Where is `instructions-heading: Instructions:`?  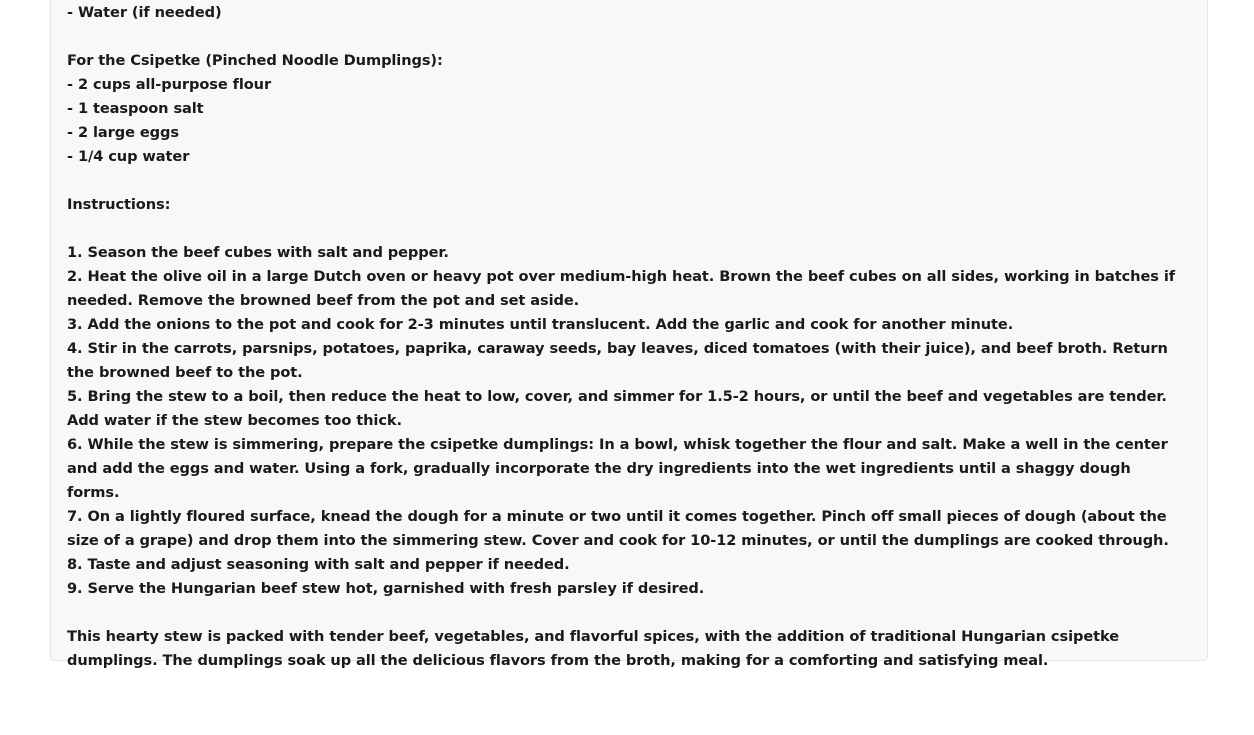
instructions-heading: Instructions: is located at coordinates (119, 204).